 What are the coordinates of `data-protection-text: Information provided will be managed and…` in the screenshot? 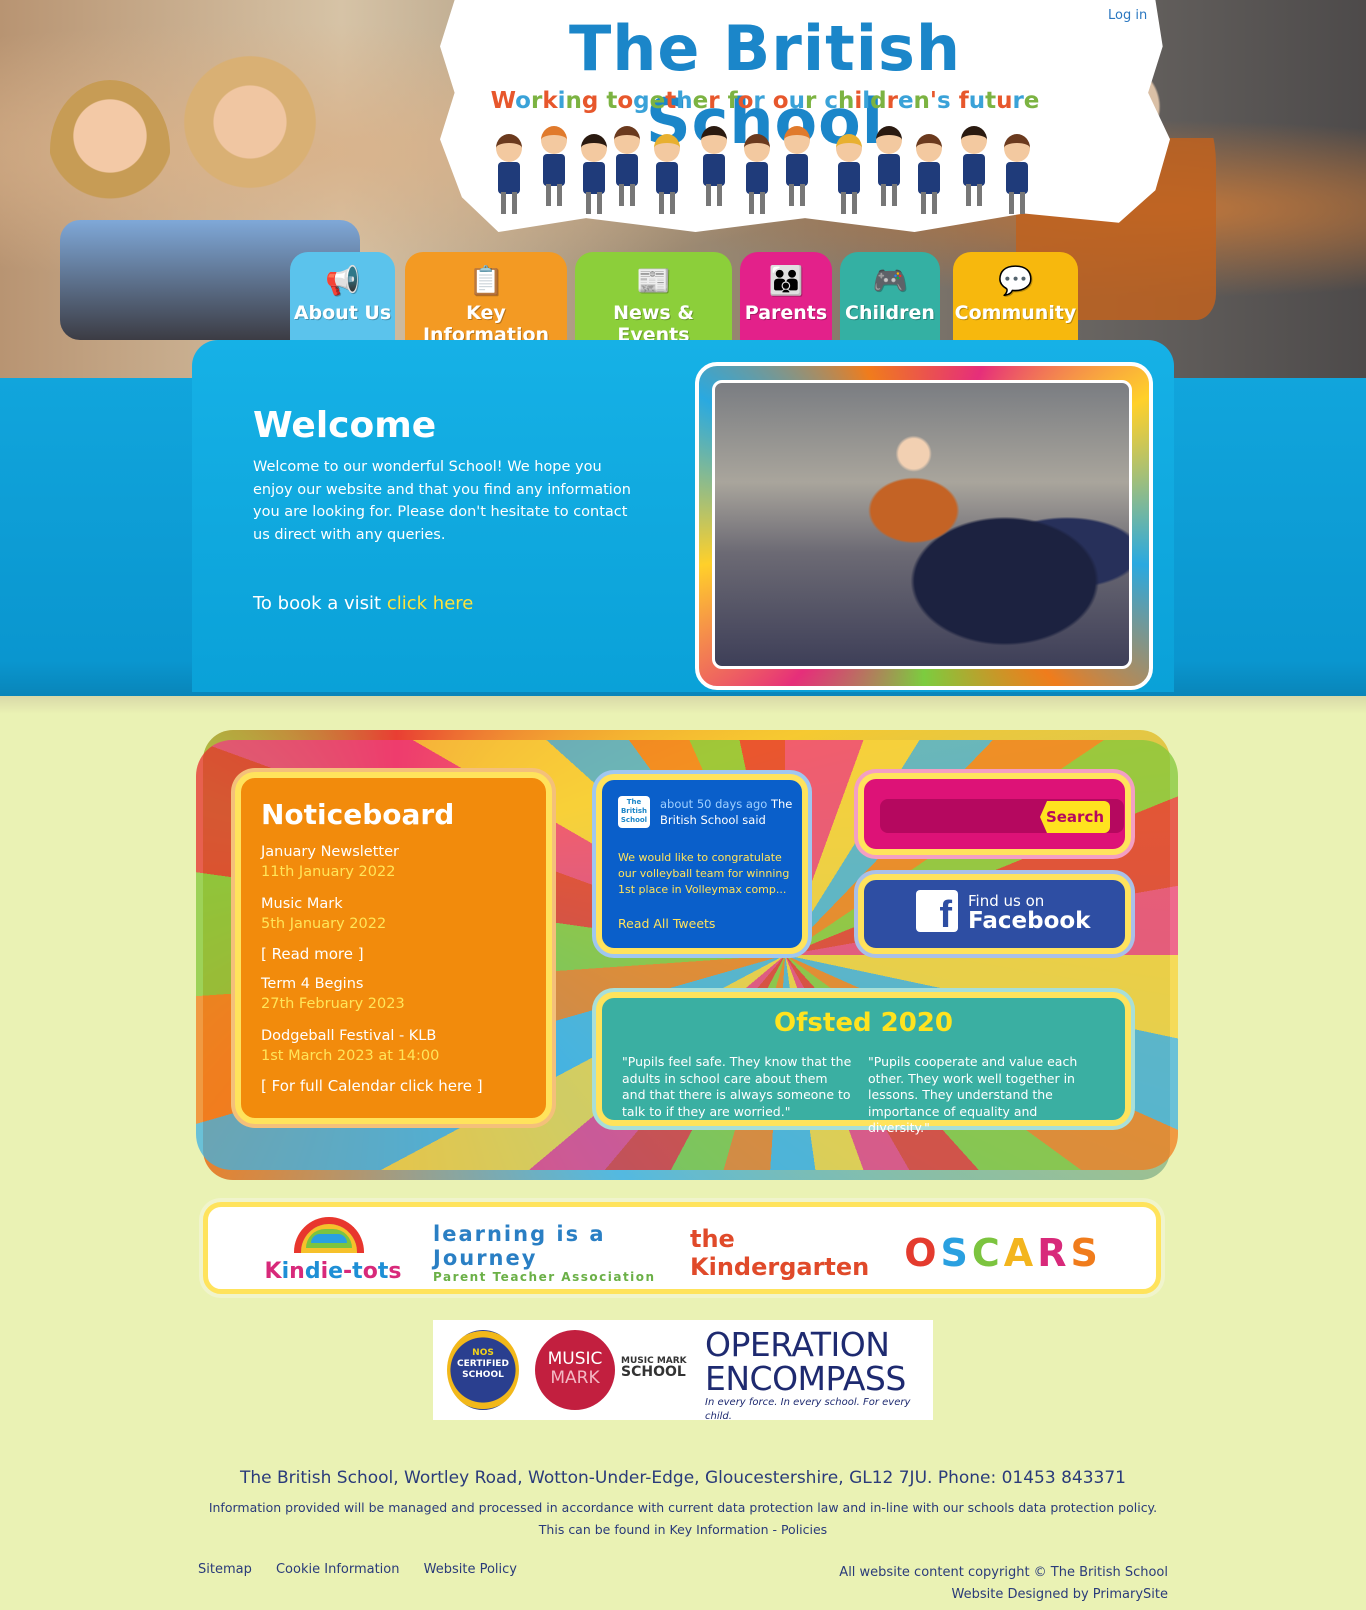 It's located at (683, 1507).